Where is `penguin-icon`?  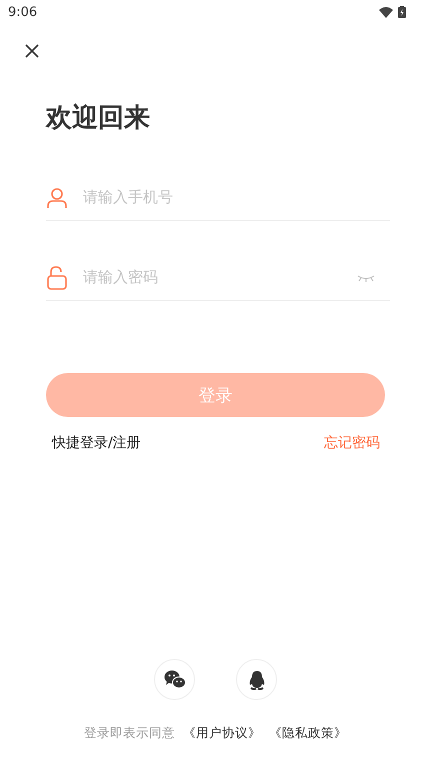 penguin-icon is located at coordinates (257, 680).